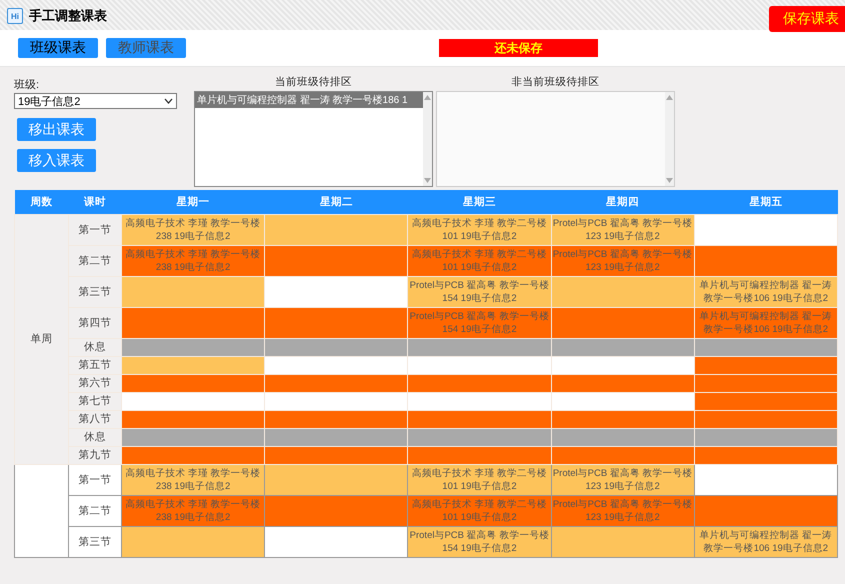 The image size is (845, 584). I want to click on column-header: 周数, so click(41, 202).